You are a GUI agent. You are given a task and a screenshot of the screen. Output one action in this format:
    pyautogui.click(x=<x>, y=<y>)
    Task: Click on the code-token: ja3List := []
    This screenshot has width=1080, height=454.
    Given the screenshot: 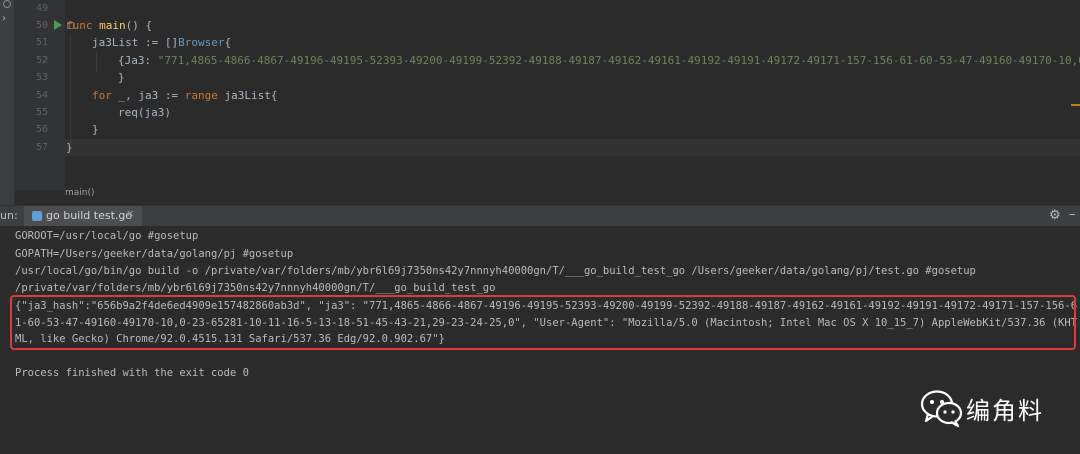 What is the action you would take?
    pyautogui.click(x=135, y=42)
    